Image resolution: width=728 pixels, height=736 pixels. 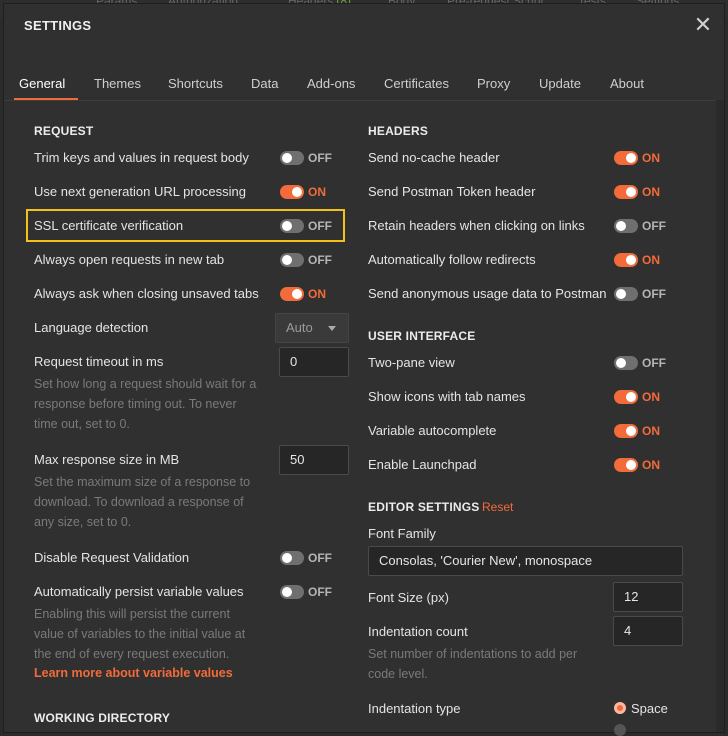 What do you see at coordinates (398, 674) in the screenshot?
I see `indent-desc-line: code level.` at bounding box center [398, 674].